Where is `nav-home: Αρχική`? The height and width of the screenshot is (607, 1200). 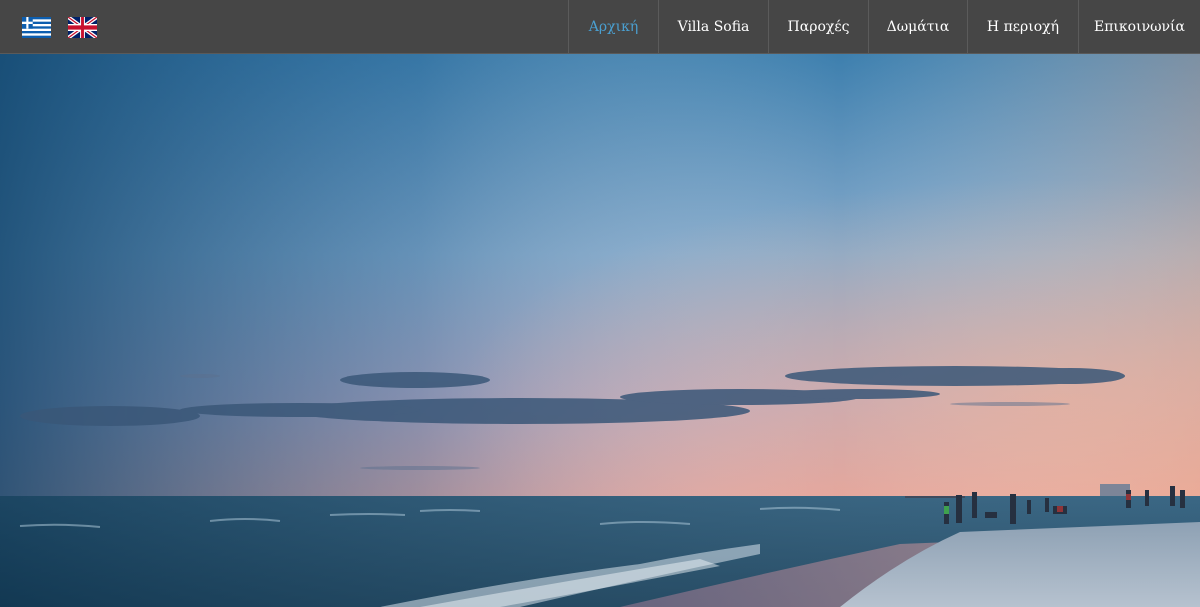 nav-home: Αρχική is located at coordinates (613, 26).